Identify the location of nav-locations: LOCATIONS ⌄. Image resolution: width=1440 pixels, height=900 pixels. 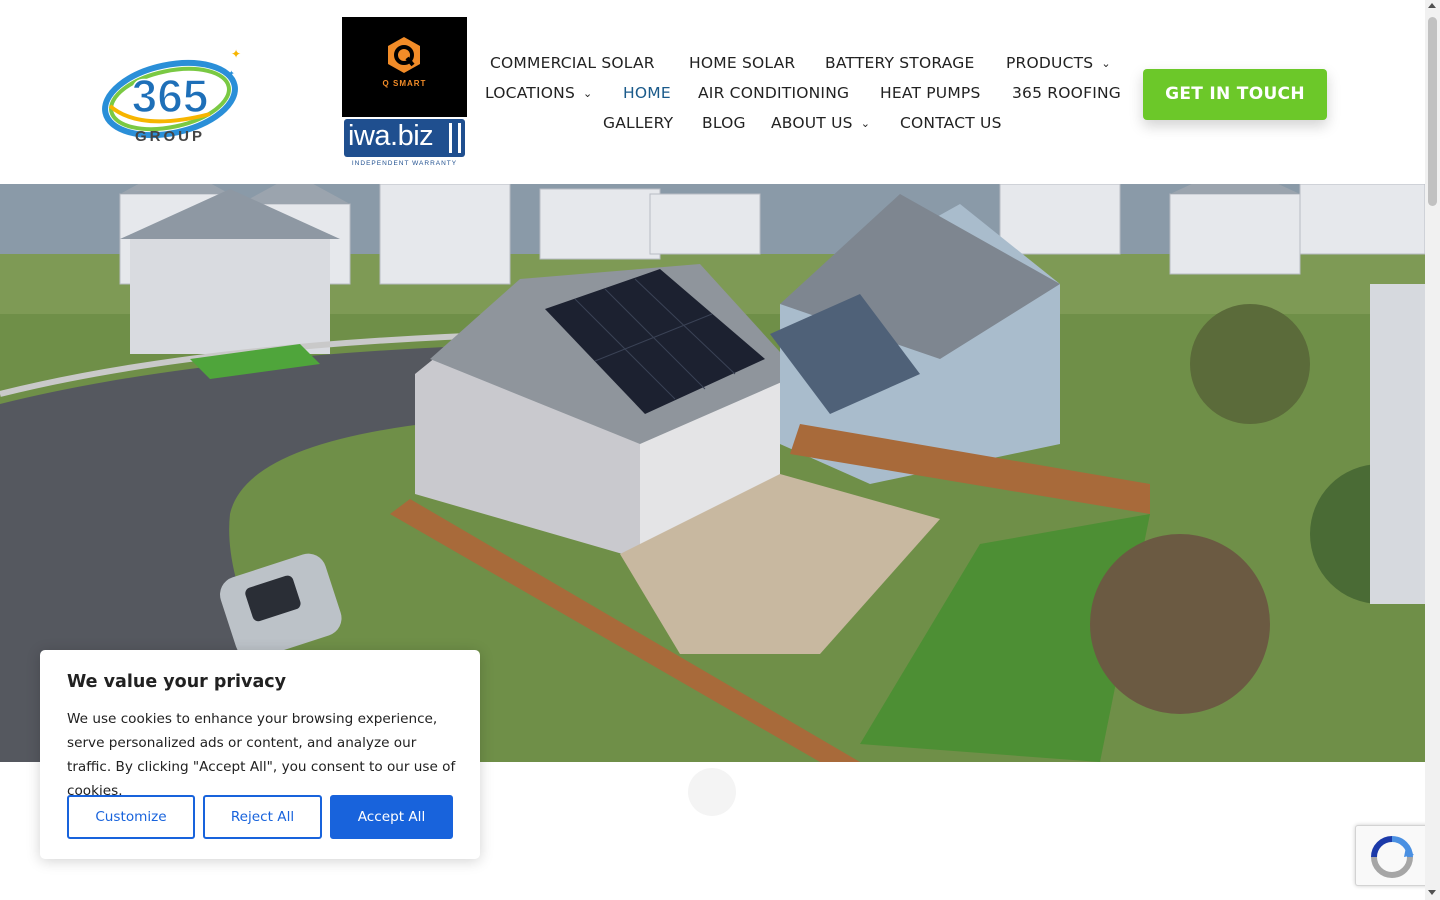
(538, 93).